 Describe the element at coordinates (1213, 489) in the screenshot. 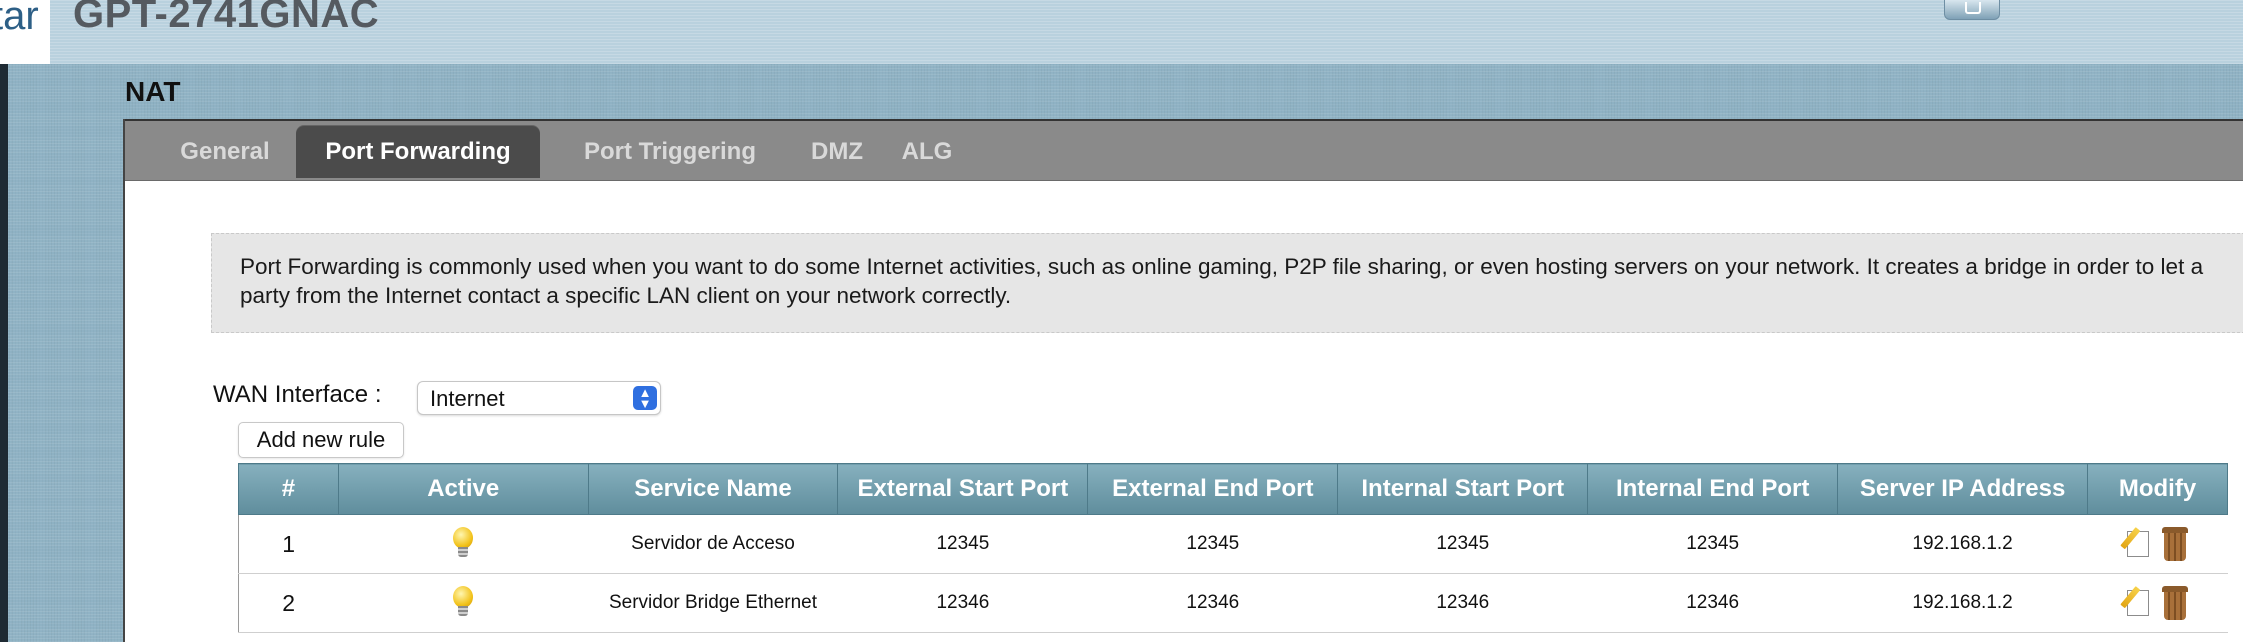

I see `col-header-external-end-port: External End Port` at that location.